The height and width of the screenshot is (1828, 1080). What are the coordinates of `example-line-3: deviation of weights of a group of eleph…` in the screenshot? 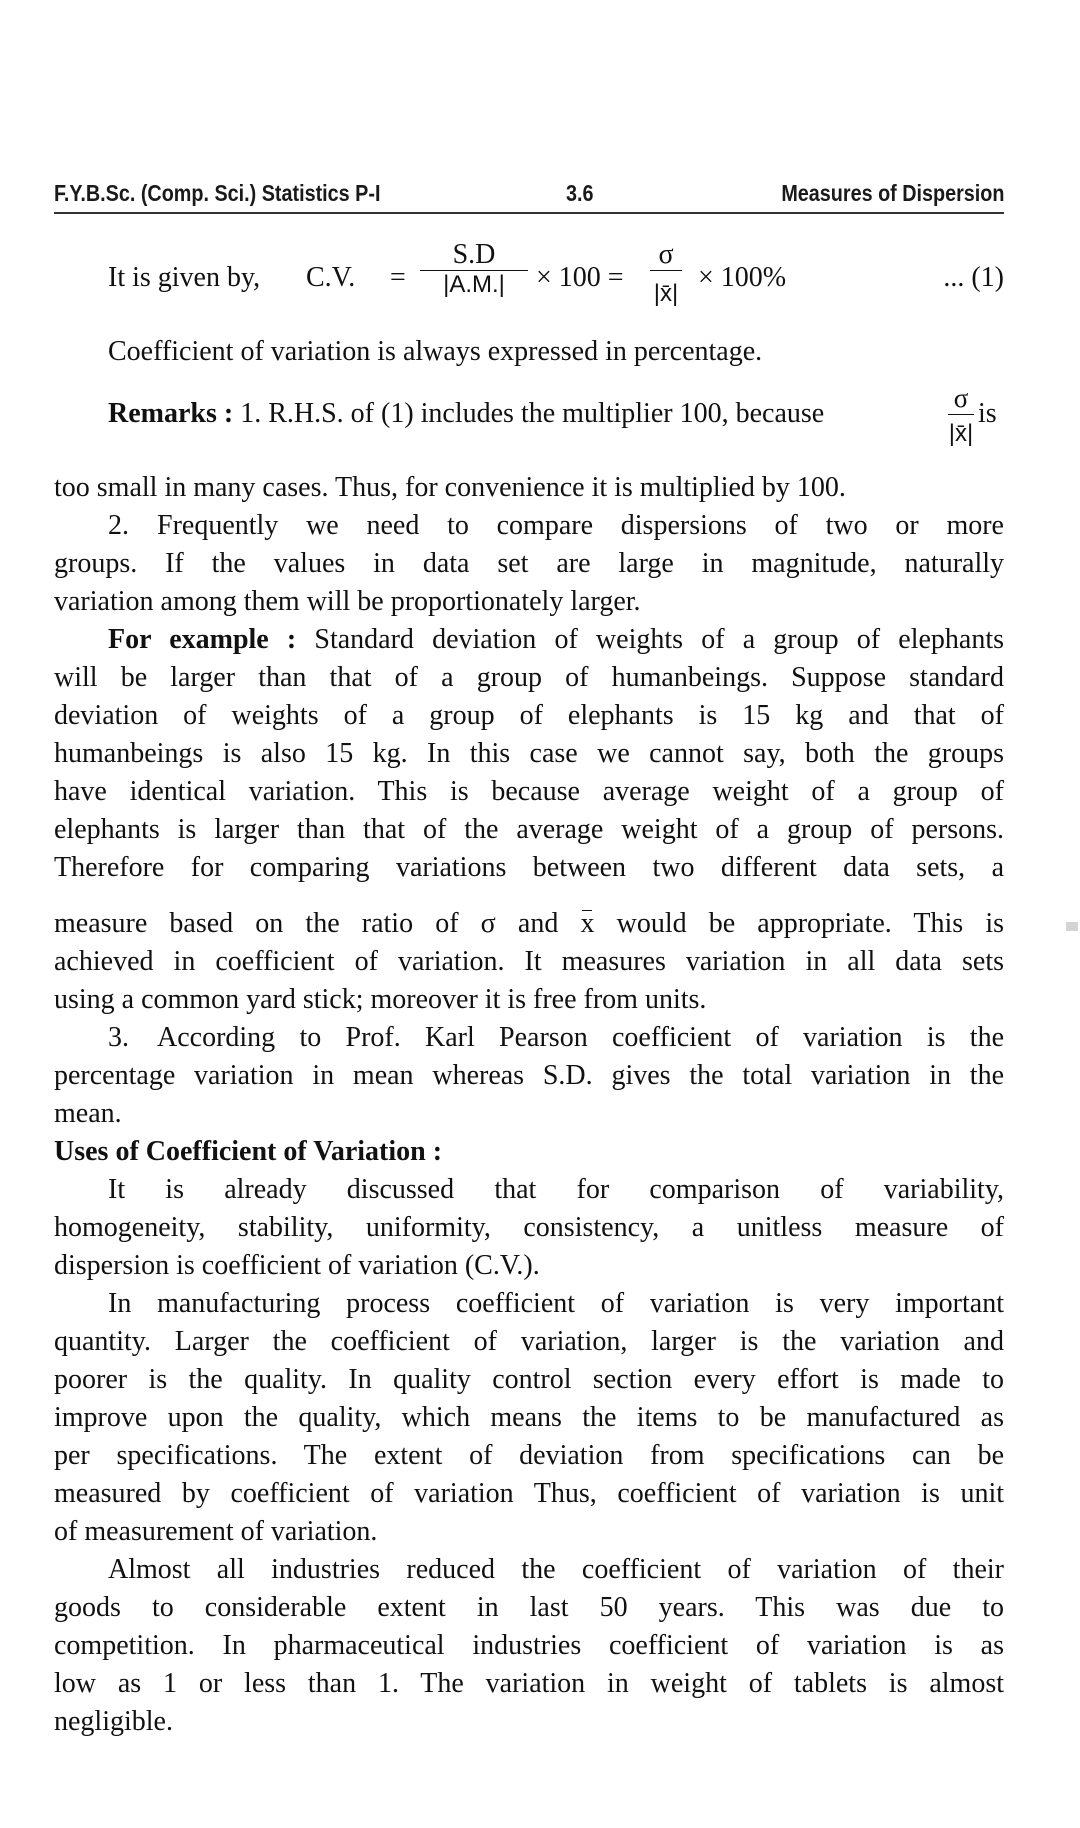 It's located at (529, 715).